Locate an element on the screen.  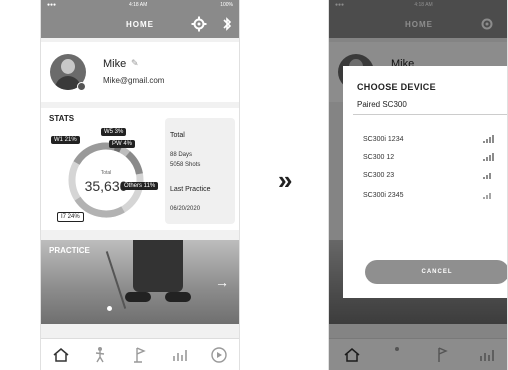
bluetooth-icon is located at coordinates (227, 24).